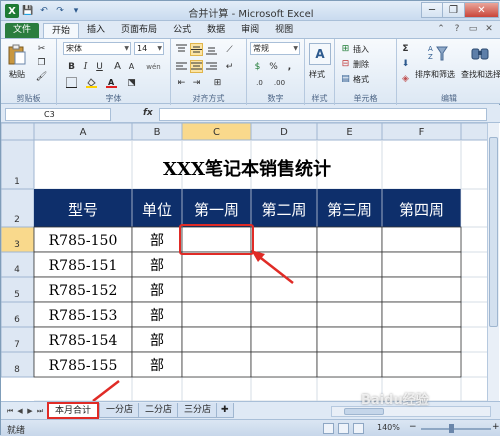 The width and height of the screenshot is (500, 436). I want to click on cell-C5, so click(216, 289).